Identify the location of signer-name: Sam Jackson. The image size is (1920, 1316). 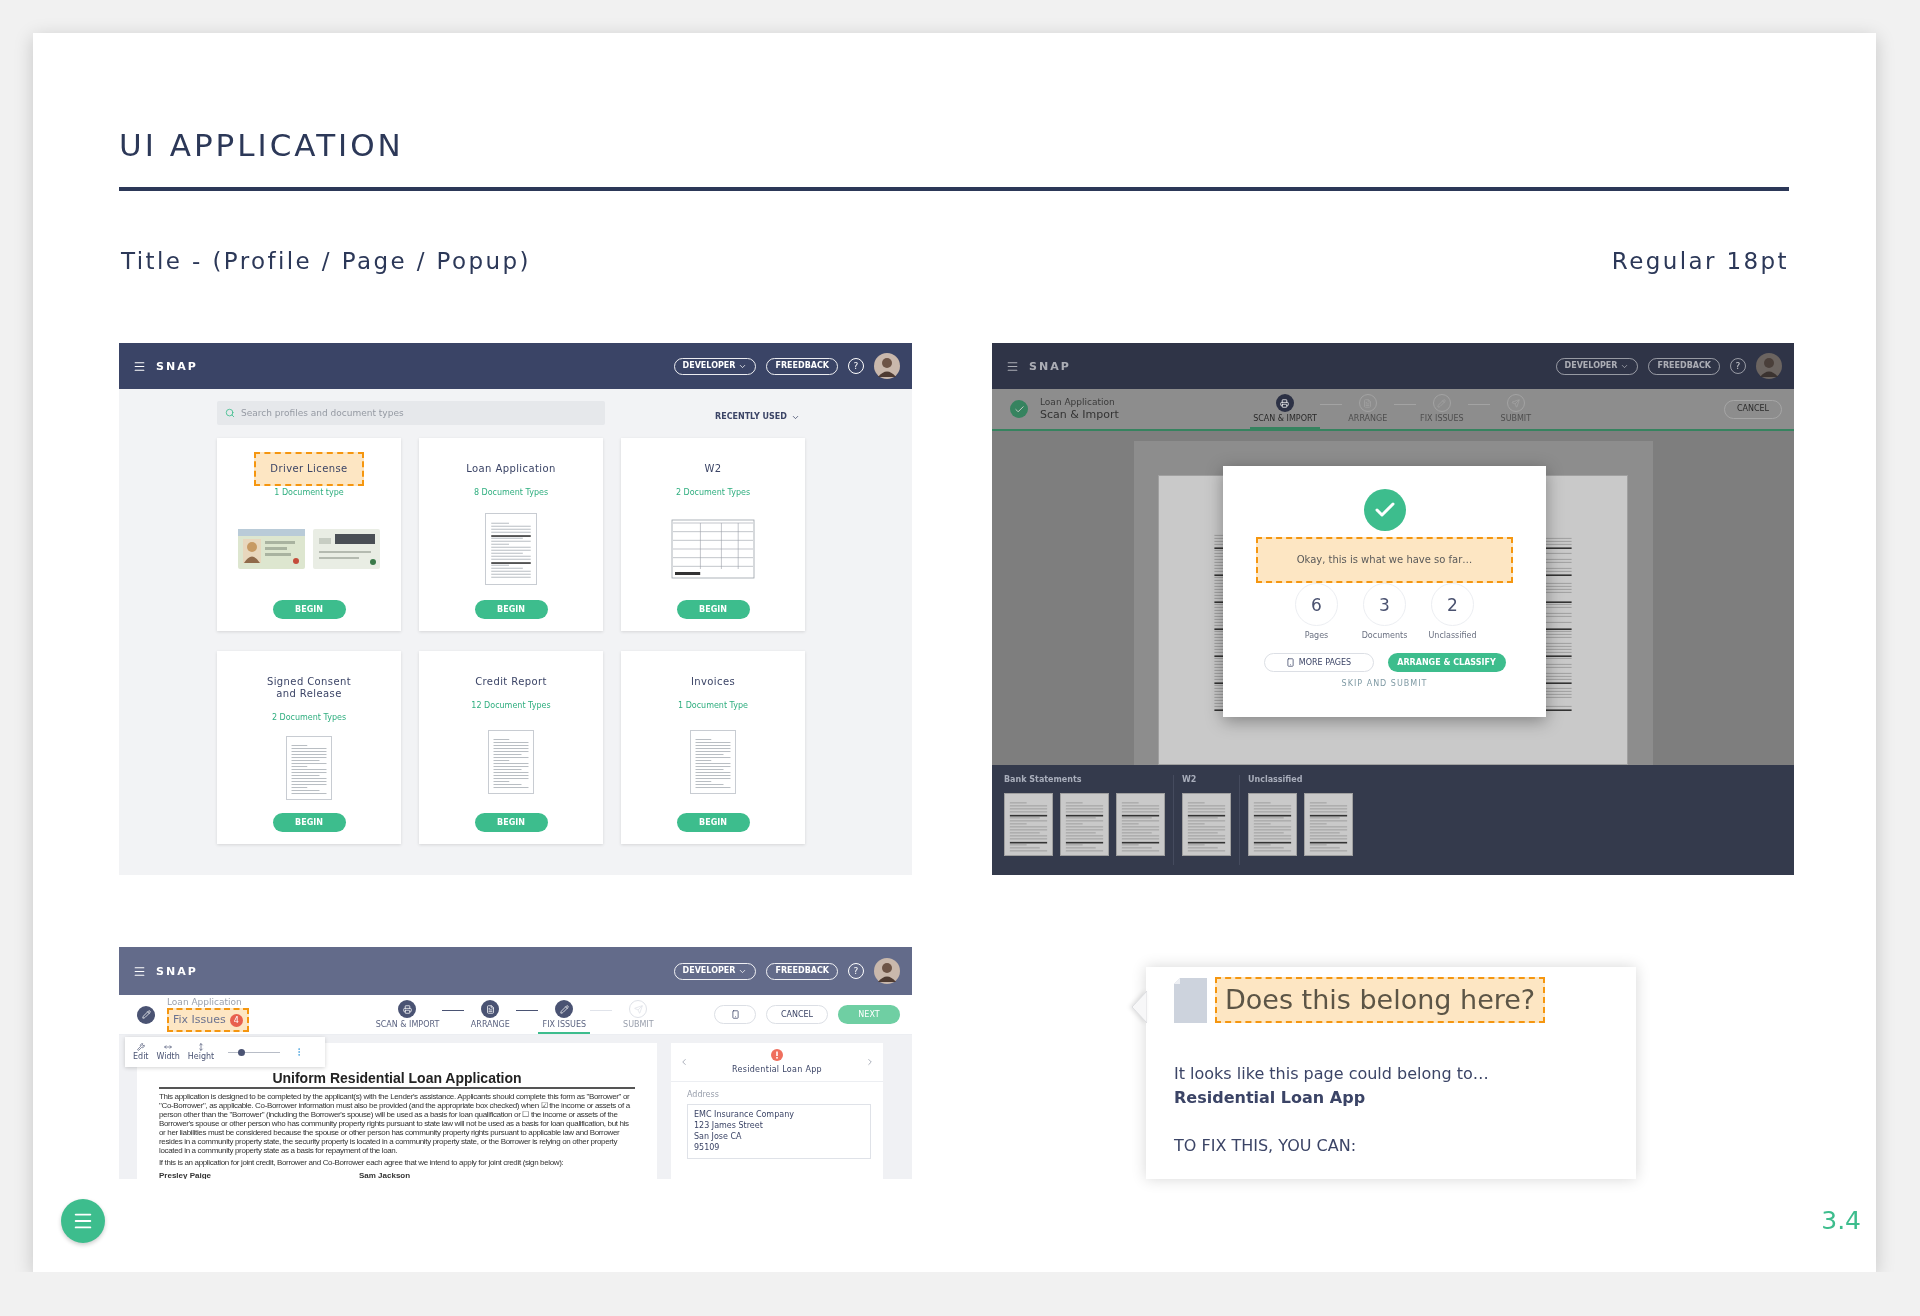
(429, 1175).